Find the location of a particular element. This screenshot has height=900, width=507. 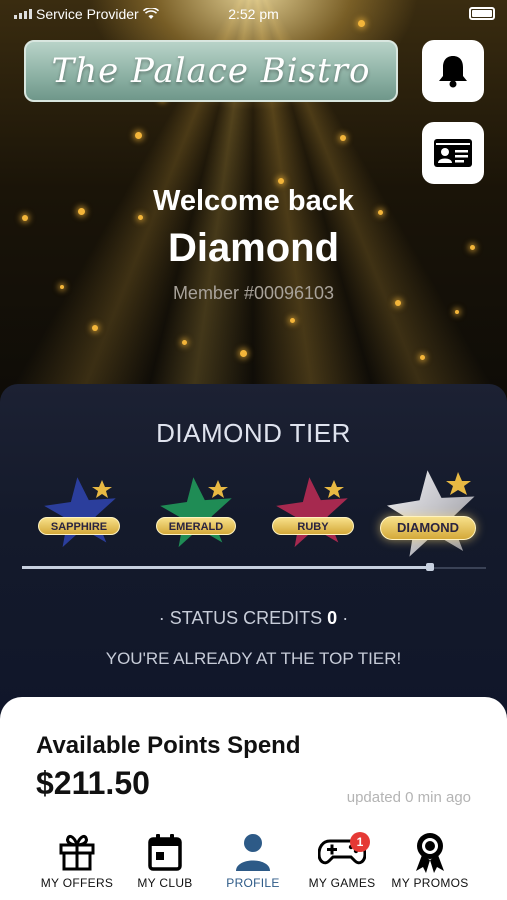

tier-ruby-label: RUBY is located at coordinates (313, 526).